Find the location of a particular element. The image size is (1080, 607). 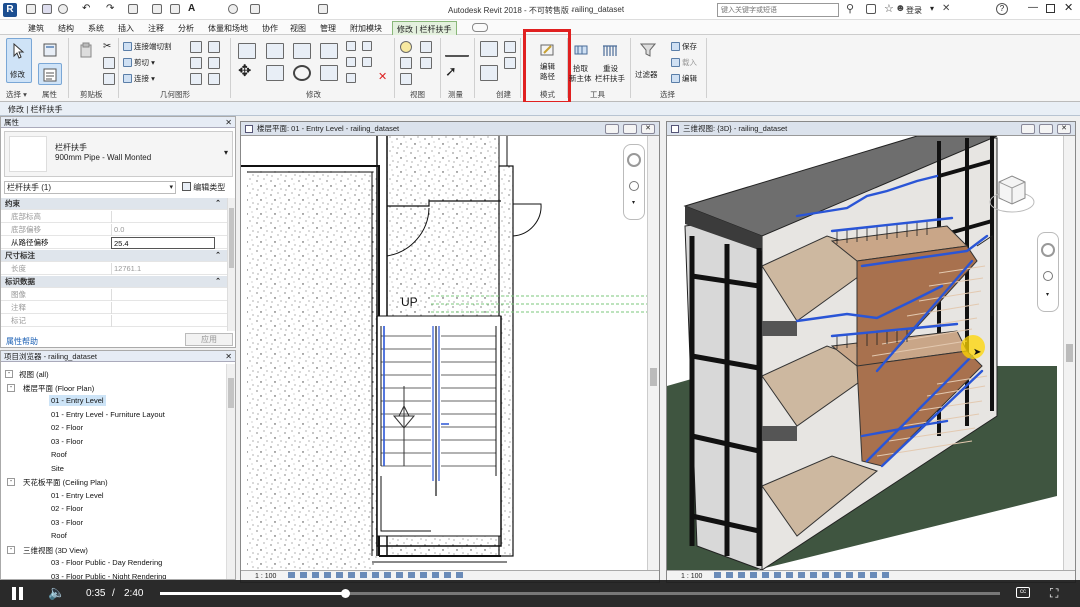

align-icon is located at coordinates (247, 51).